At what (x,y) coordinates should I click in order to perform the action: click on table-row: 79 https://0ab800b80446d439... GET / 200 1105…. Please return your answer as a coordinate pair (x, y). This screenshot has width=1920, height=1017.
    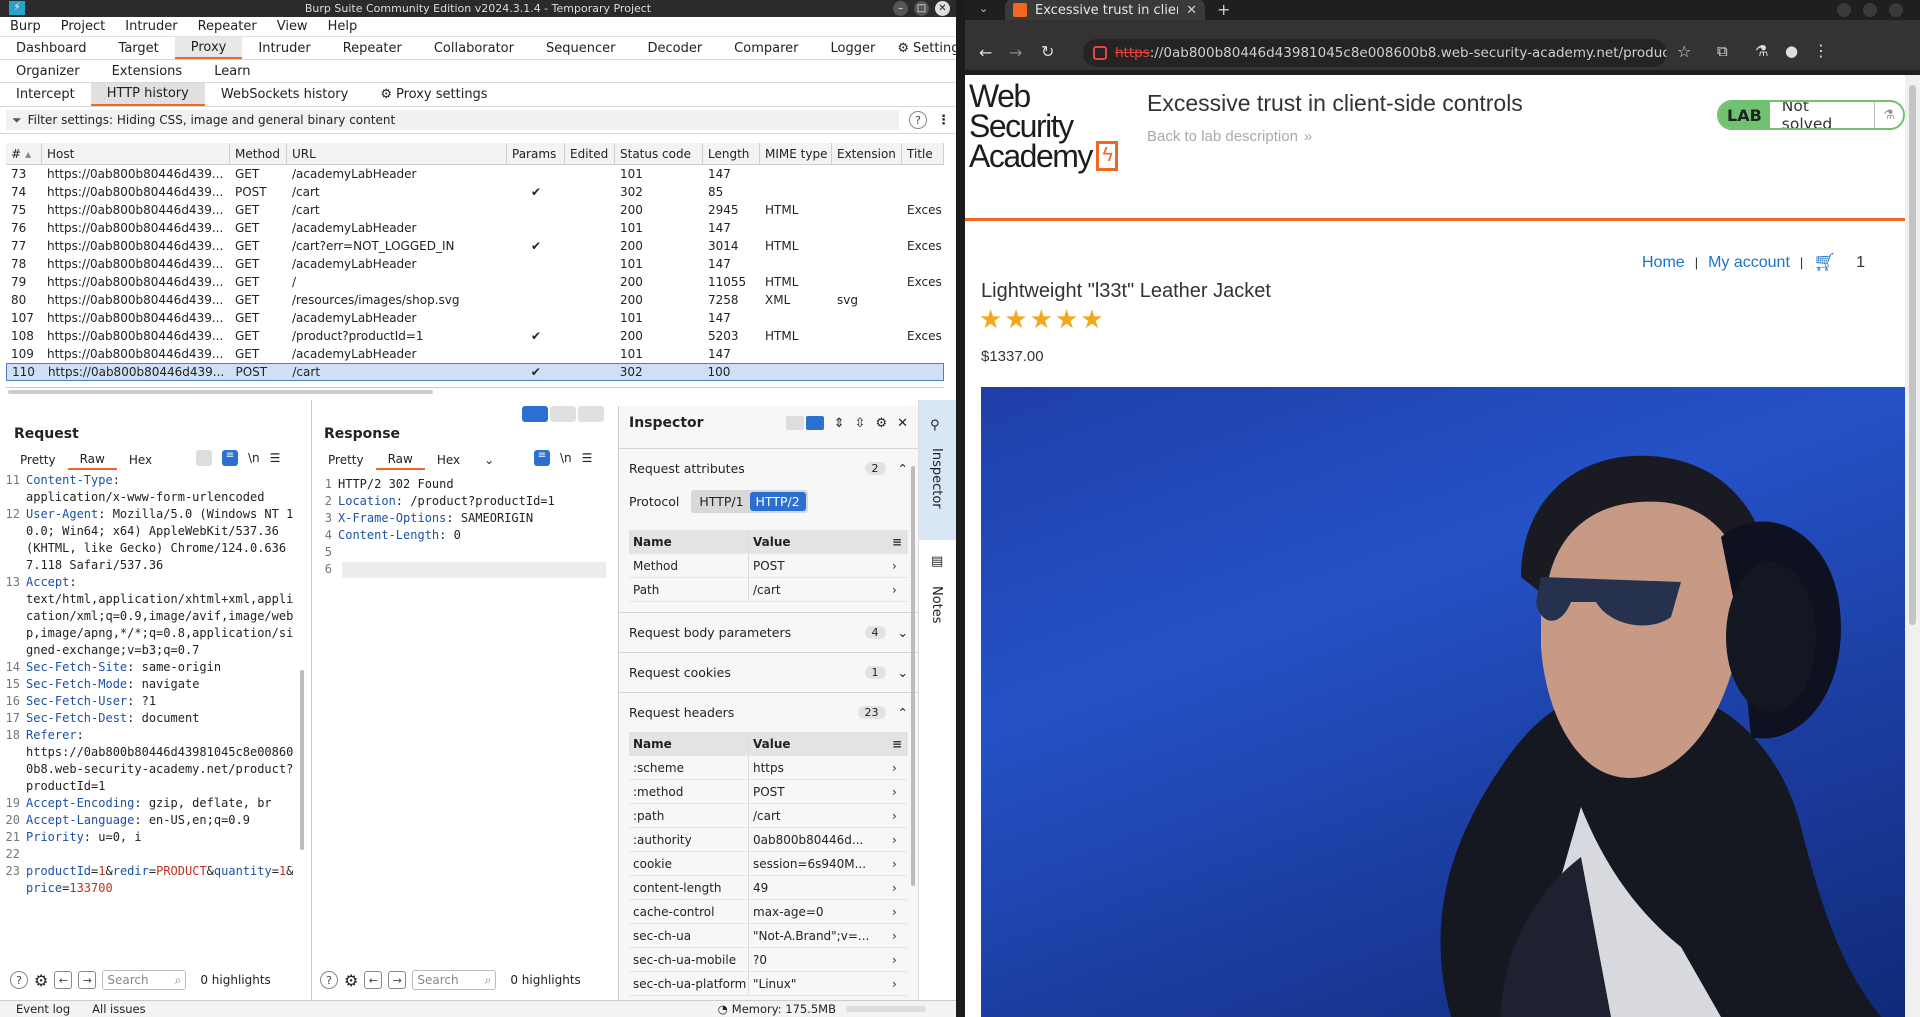
    Looking at the image, I should click on (475, 282).